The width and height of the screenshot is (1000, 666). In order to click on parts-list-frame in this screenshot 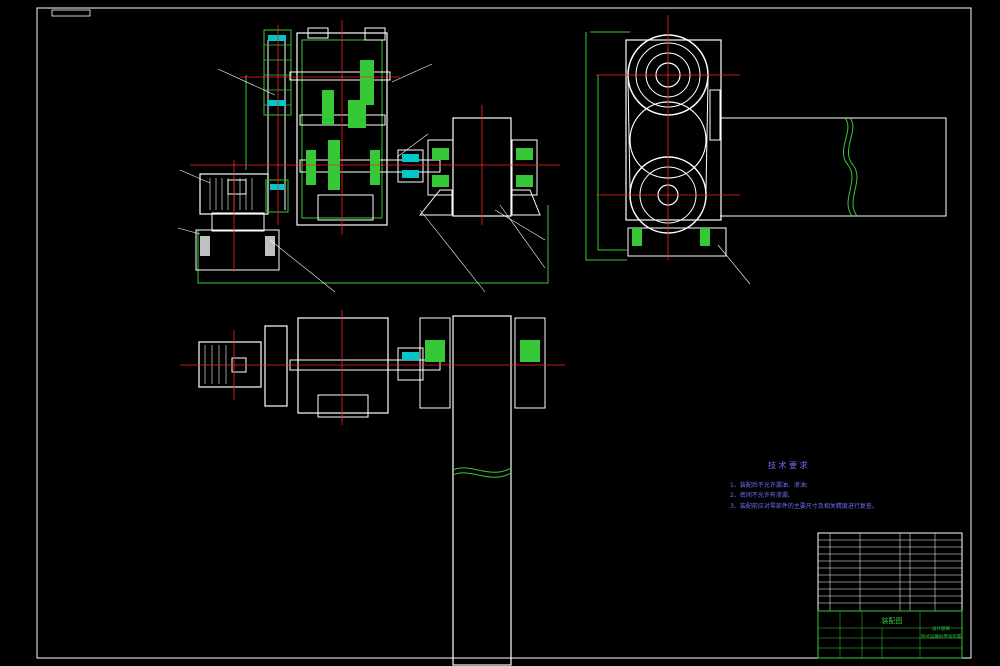, I will do `click(890, 572)`.